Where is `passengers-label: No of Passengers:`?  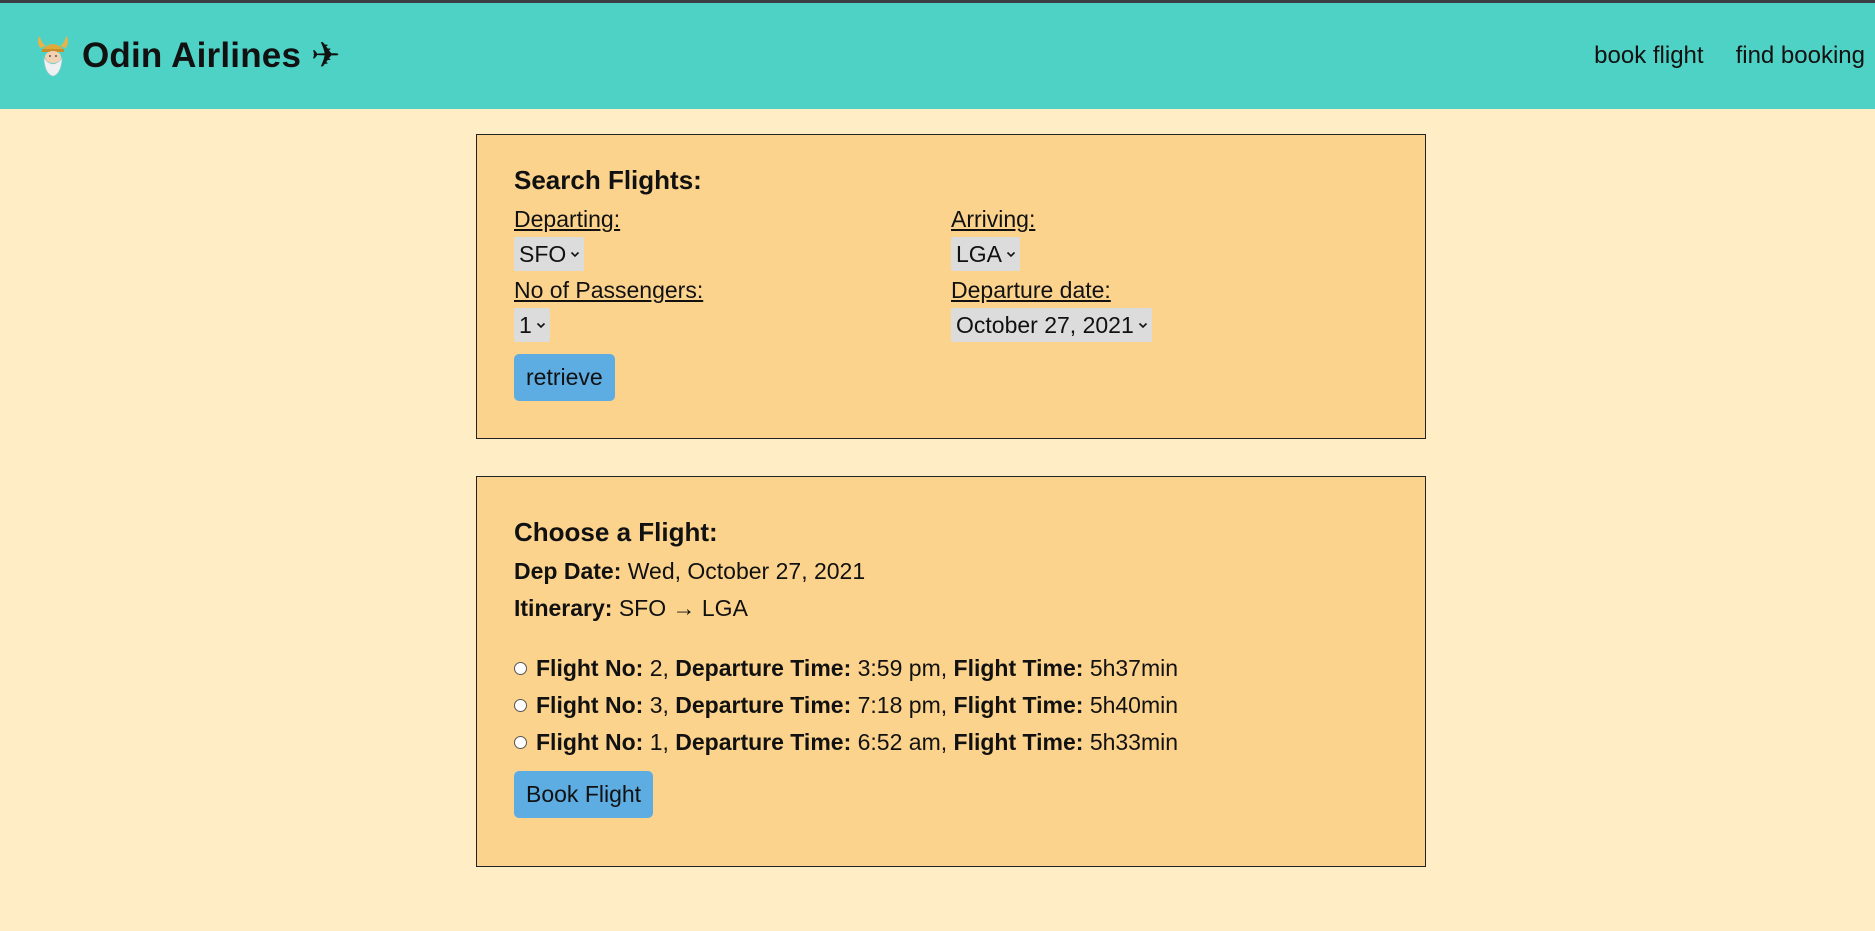 passengers-label: No of Passengers: is located at coordinates (609, 290).